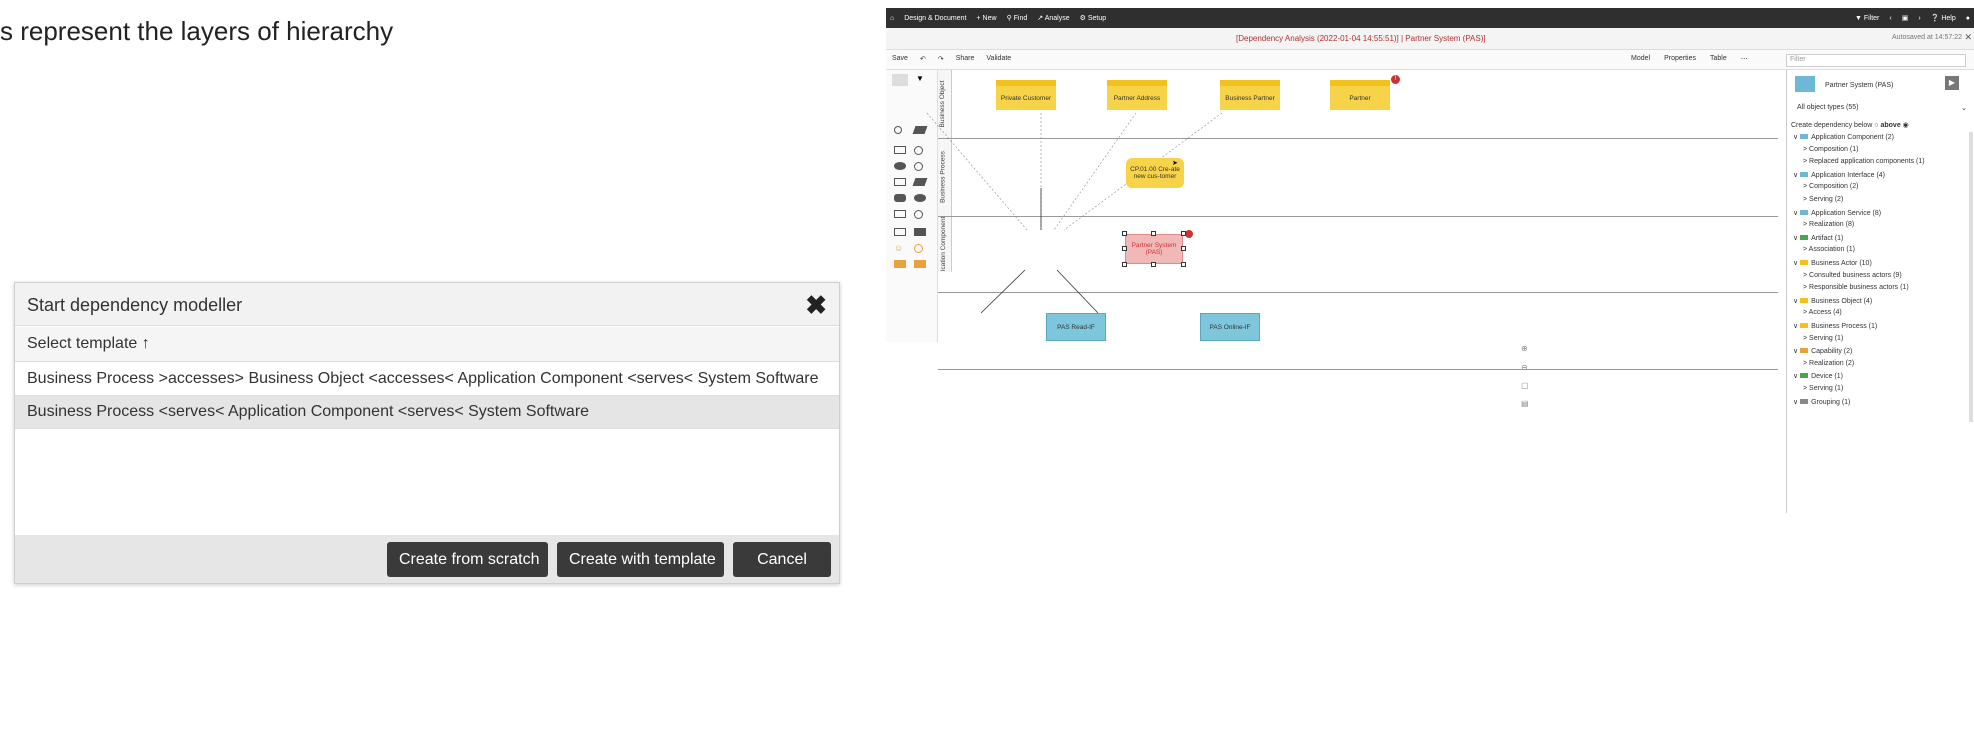  Describe the element at coordinates (467, 559) in the screenshot. I see `create-from-scratch-button: Create from scratch` at that location.